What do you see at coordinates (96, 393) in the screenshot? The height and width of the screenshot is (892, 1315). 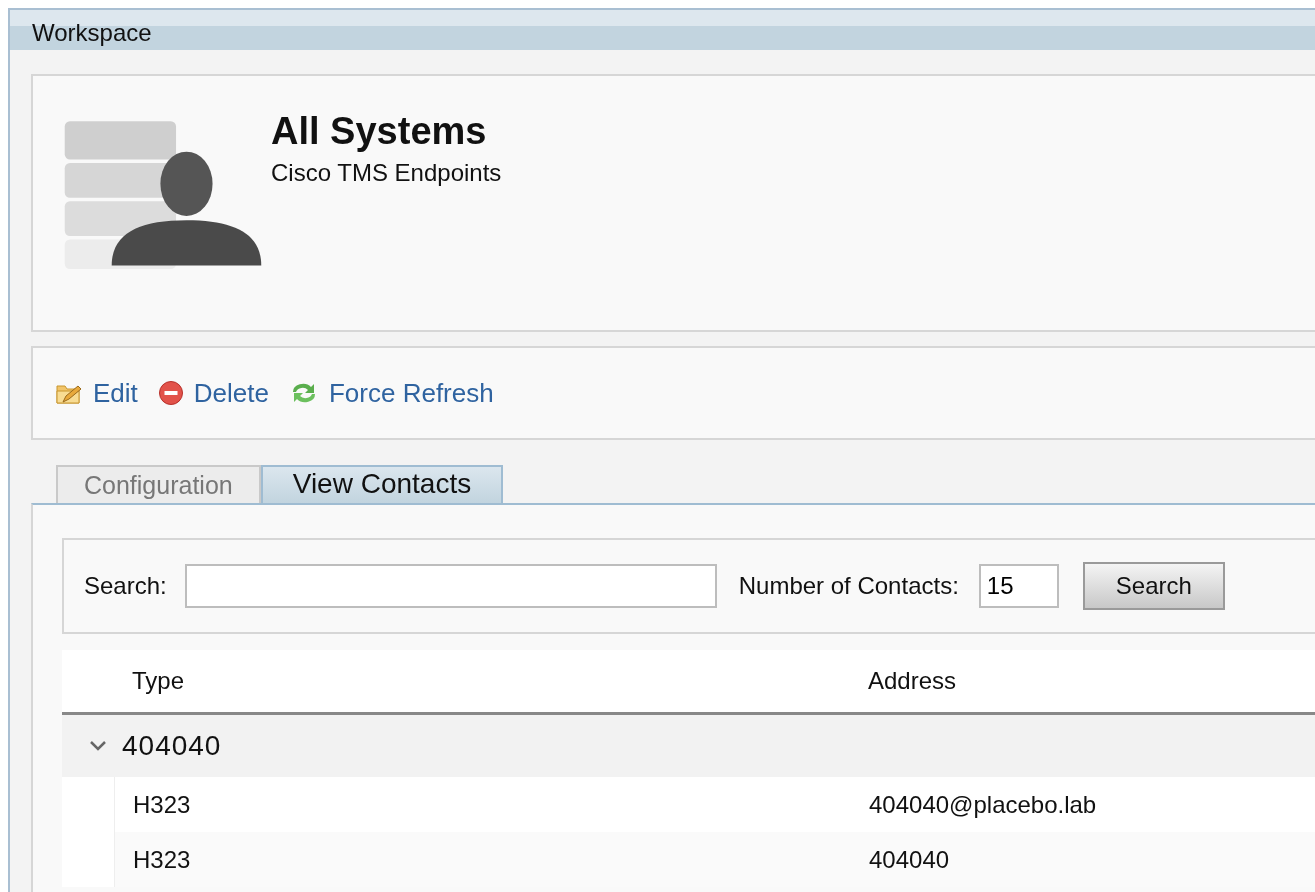 I see `action-link: Edit` at bounding box center [96, 393].